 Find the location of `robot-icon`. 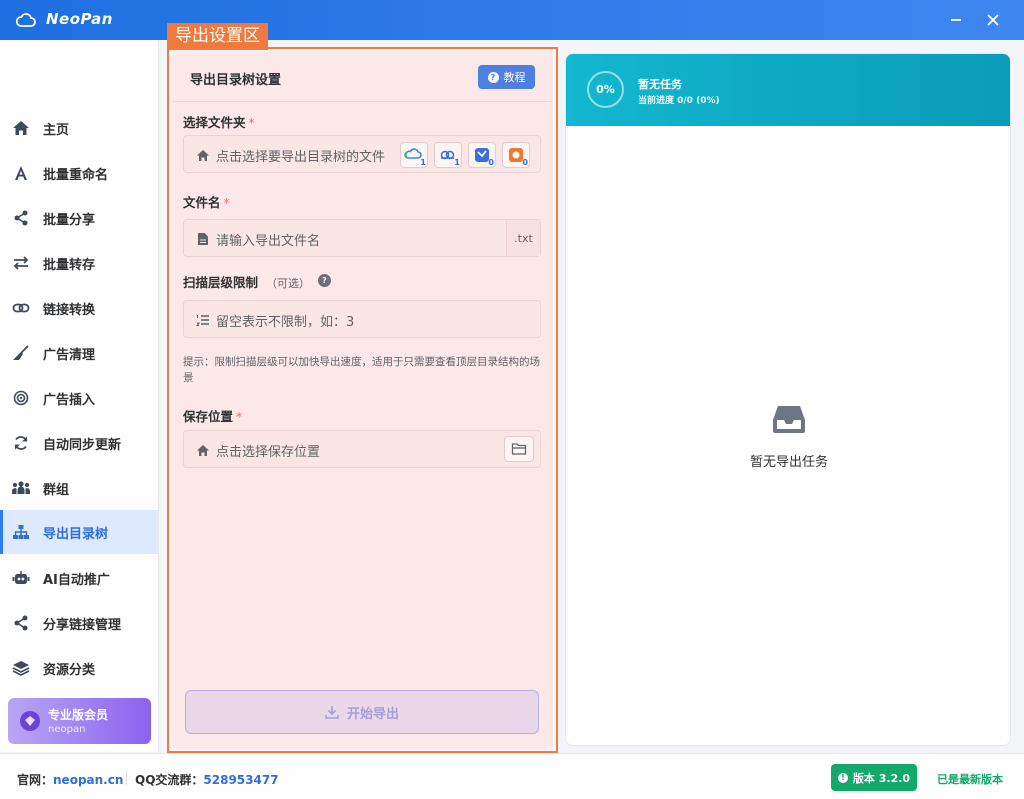

robot-icon is located at coordinates (21, 578).